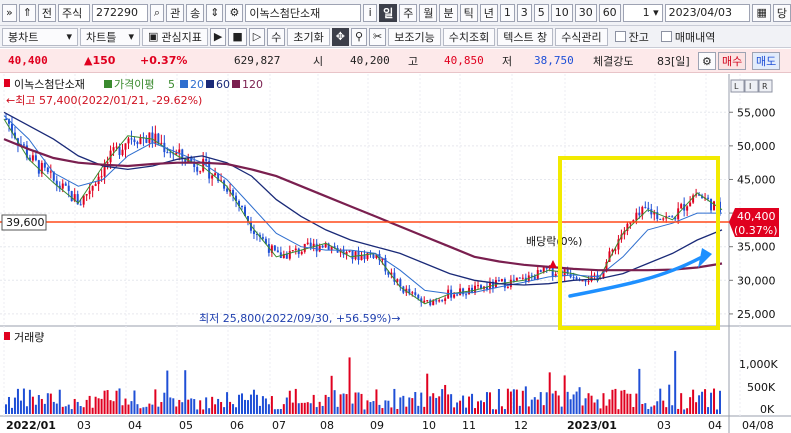  Describe the element at coordinates (585, 12) in the screenshot. I see `minute-30-button: 30` at that location.